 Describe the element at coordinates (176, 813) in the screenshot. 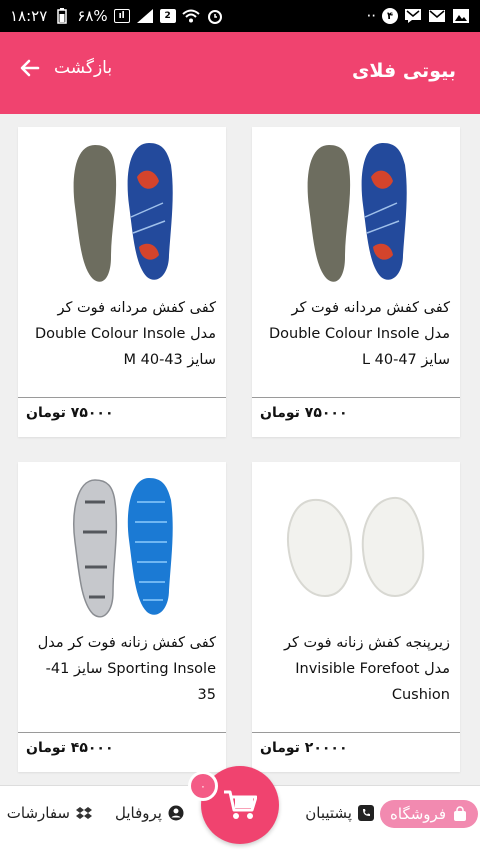

I see `user-icon` at that location.